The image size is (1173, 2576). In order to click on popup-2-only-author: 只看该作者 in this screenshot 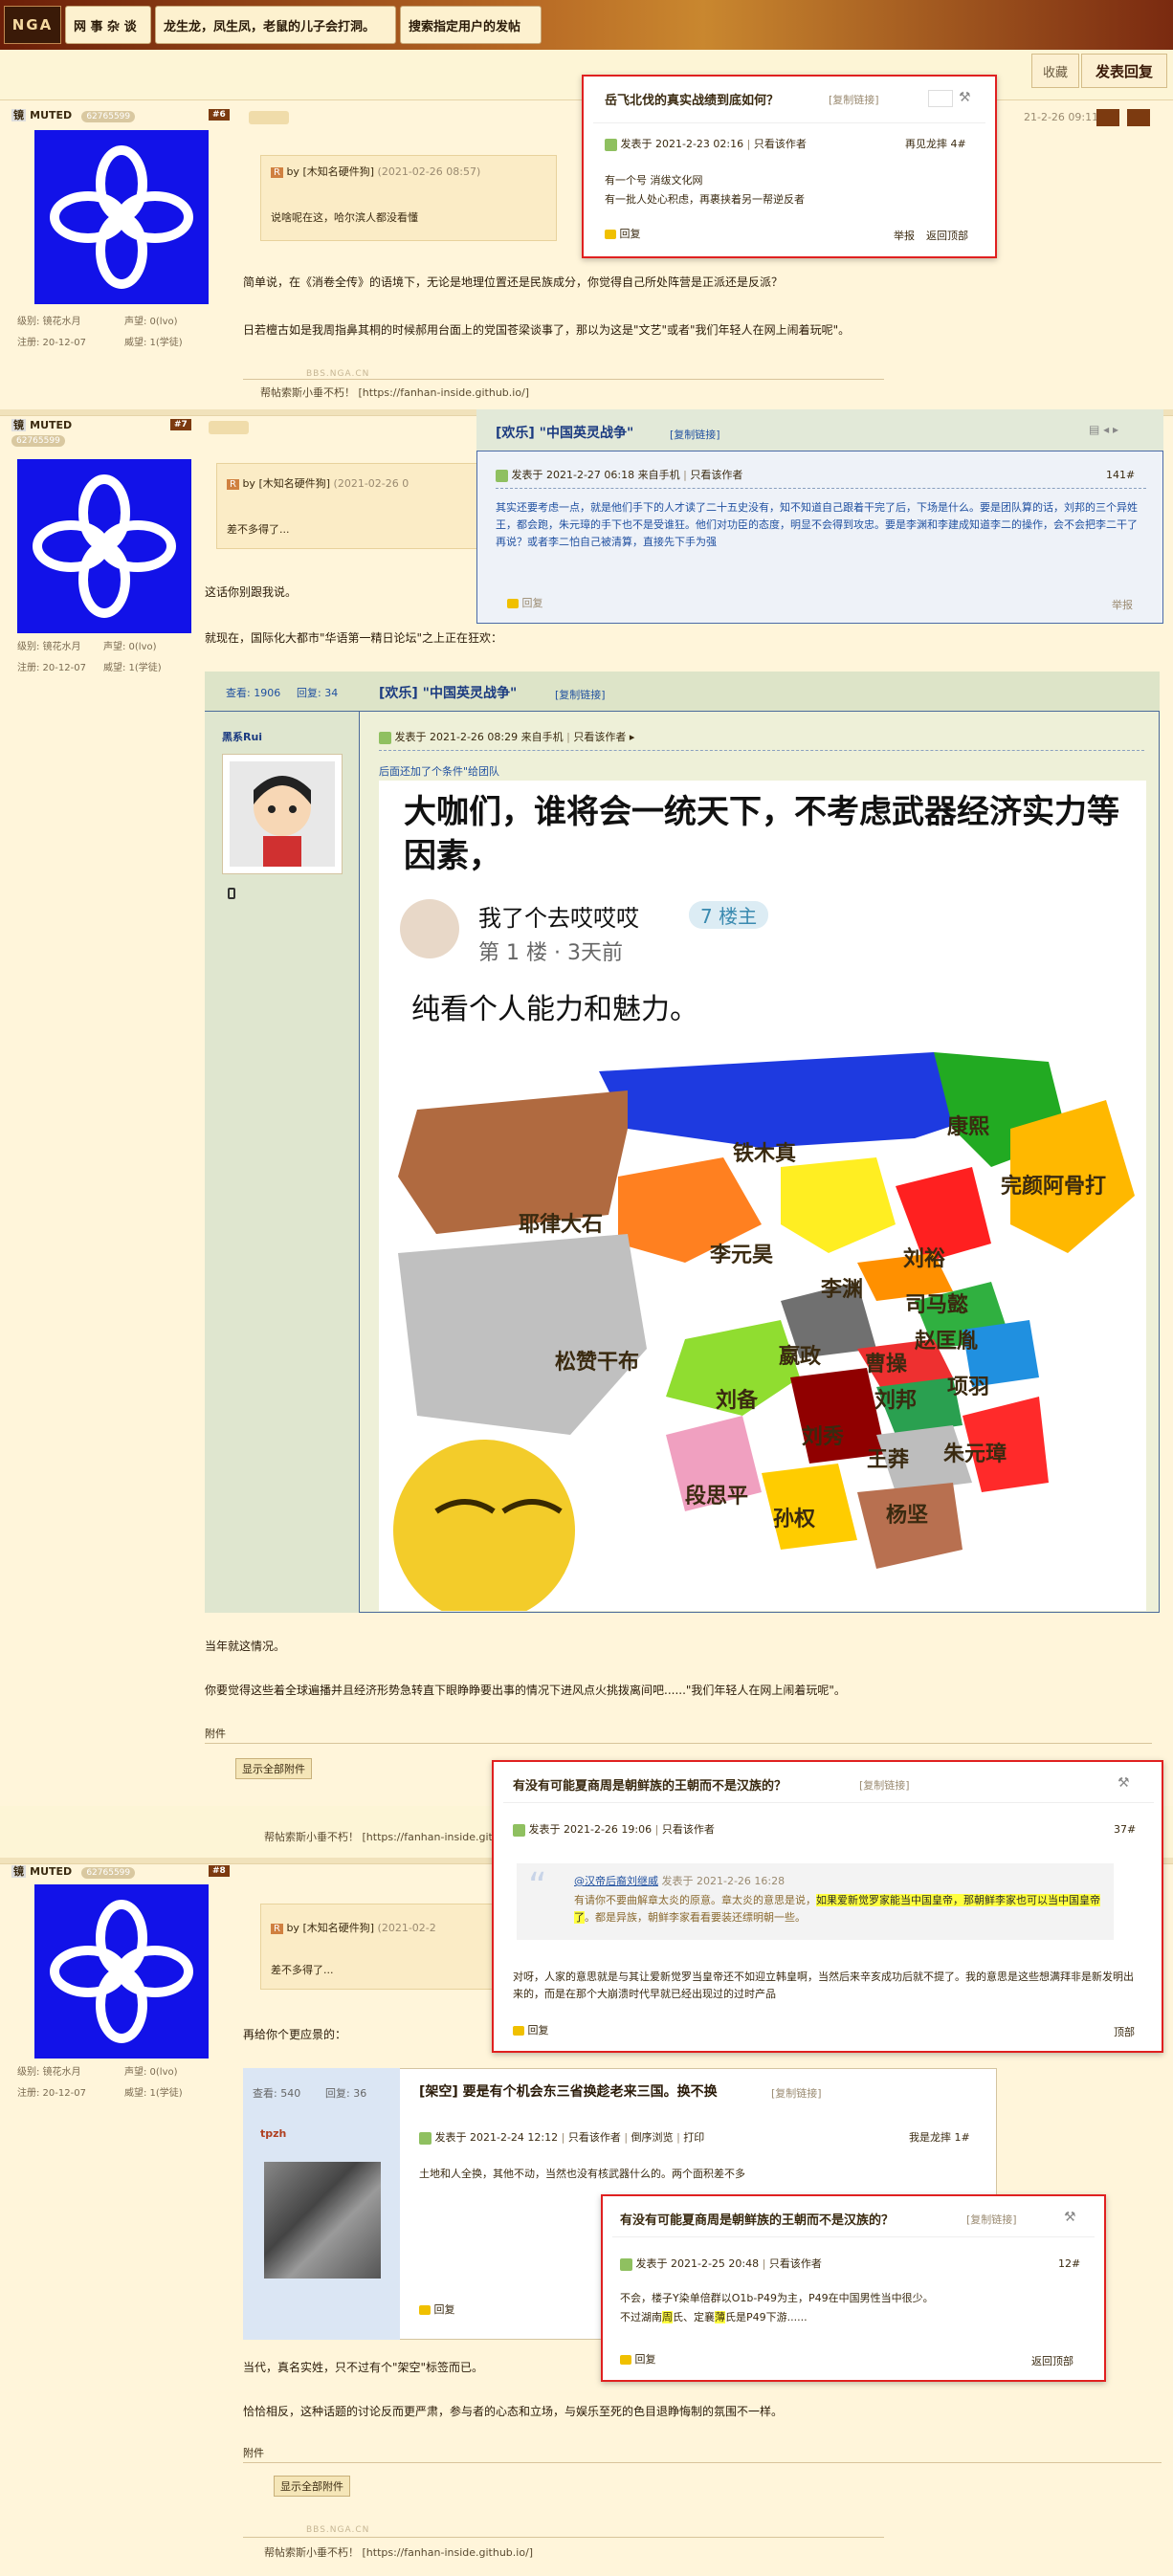, I will do `click(716, 475)`.